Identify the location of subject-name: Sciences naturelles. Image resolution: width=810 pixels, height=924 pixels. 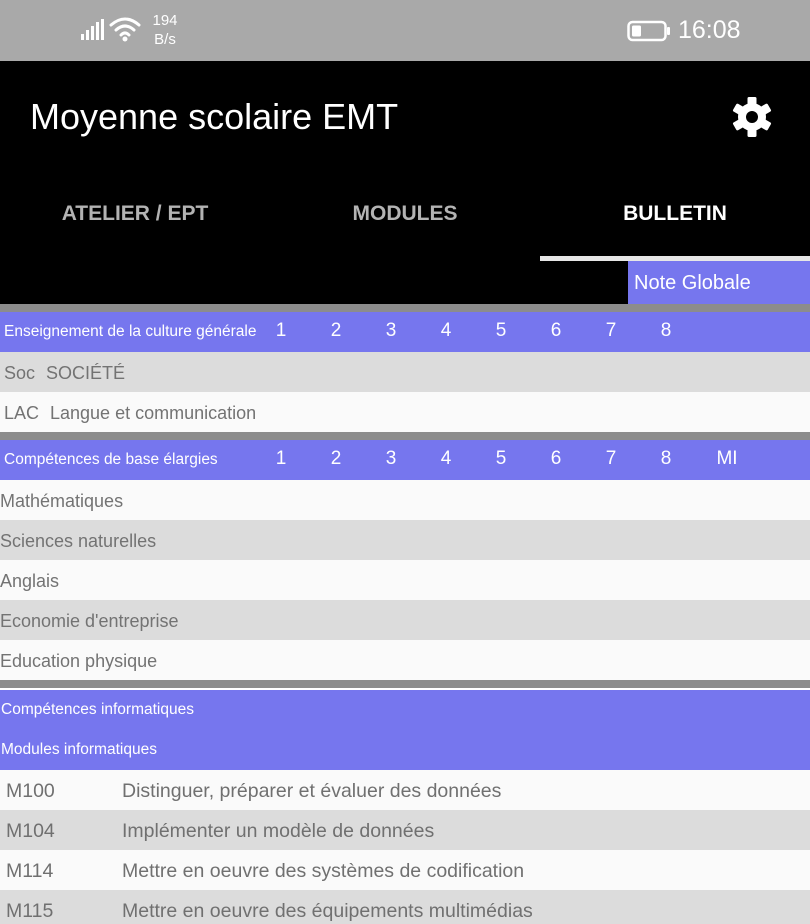
(78, 541).